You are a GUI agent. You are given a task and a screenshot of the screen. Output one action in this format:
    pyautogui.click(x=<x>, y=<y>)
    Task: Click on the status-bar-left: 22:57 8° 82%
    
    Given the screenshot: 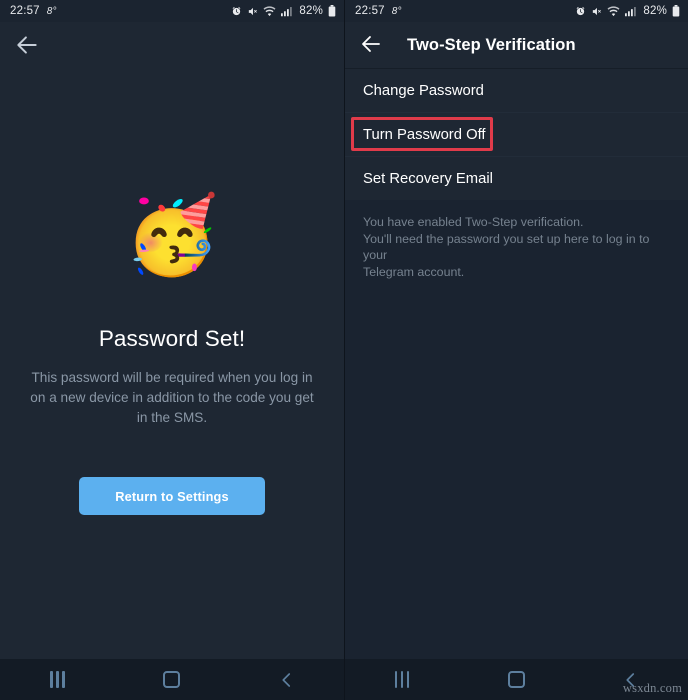 What is the action you would take?
    pyautogui.click(x=172, y=11)
    